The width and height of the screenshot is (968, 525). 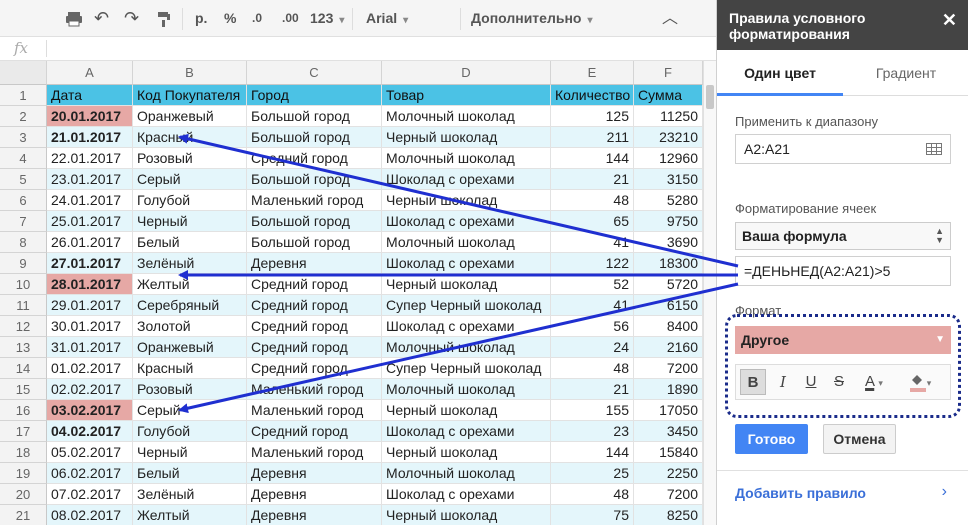 What do you see at coordinates (592, 305) in the screenshot?
I see `table-cell: 41` at bounding box center [592, 305].